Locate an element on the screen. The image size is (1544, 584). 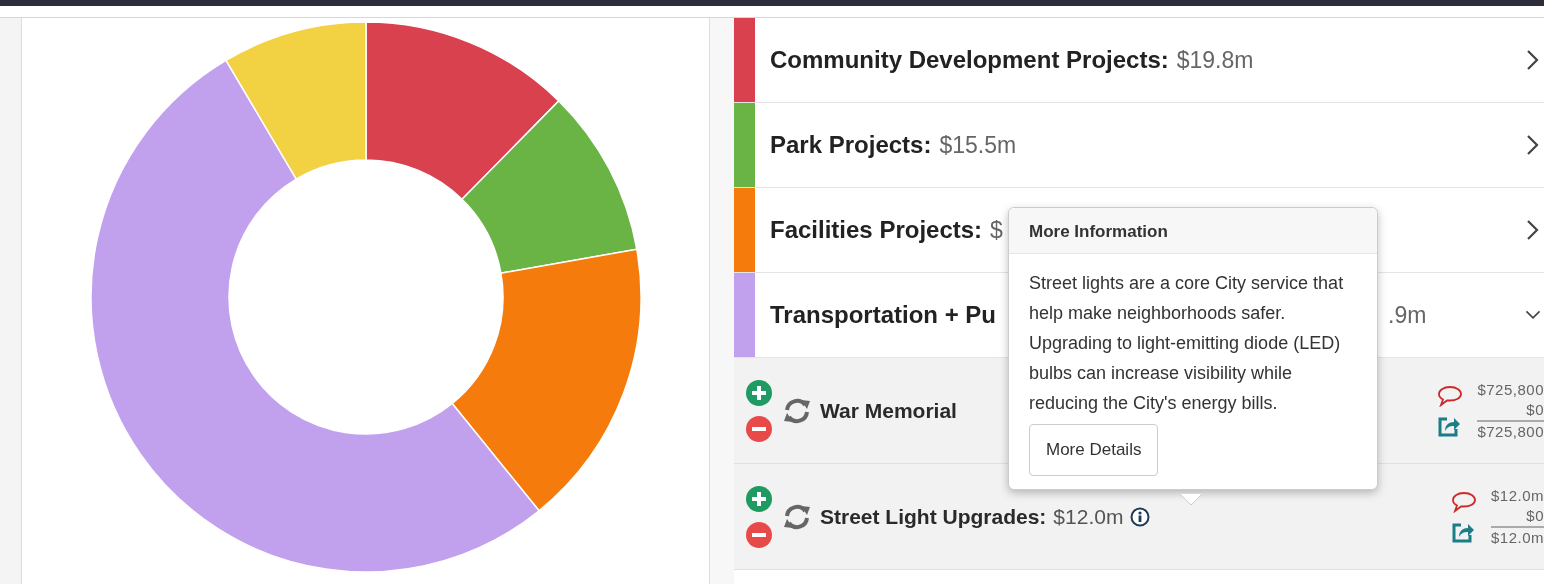
project-amount: $12.0m is located at coordinates (1088, 516).